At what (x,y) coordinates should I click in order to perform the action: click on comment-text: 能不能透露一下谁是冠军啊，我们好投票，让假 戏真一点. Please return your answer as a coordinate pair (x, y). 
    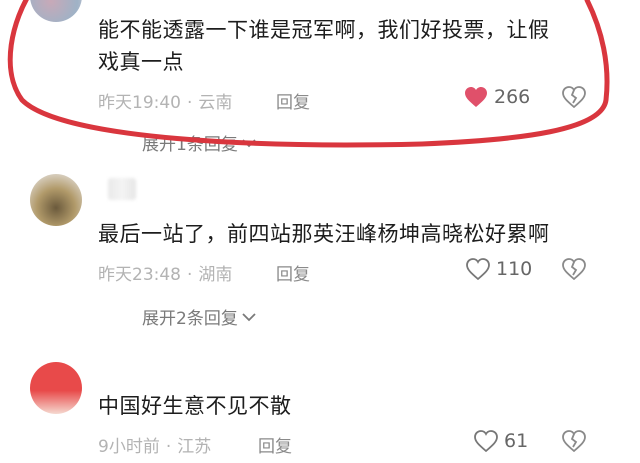
    Looking at the image, I should click on (324, 46).